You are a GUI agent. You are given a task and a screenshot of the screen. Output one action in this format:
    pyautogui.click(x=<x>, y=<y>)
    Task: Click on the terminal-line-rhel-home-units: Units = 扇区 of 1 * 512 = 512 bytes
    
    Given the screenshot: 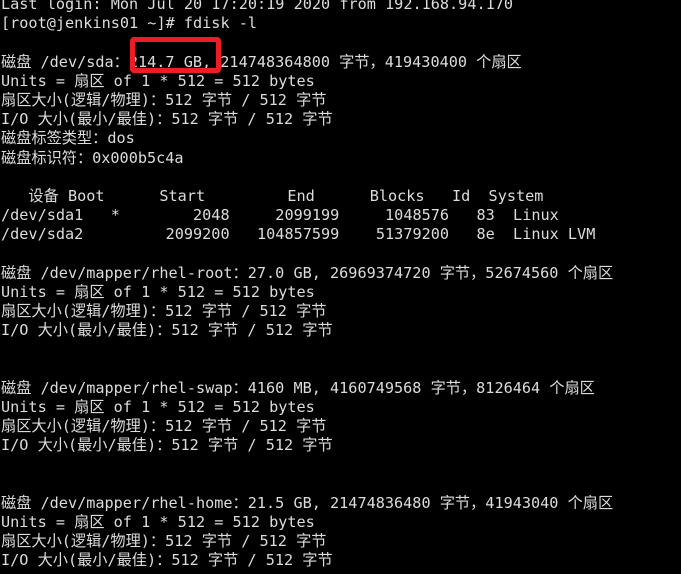 What is the action you would take?
    pyautogui.click(x=158, y=522)
    